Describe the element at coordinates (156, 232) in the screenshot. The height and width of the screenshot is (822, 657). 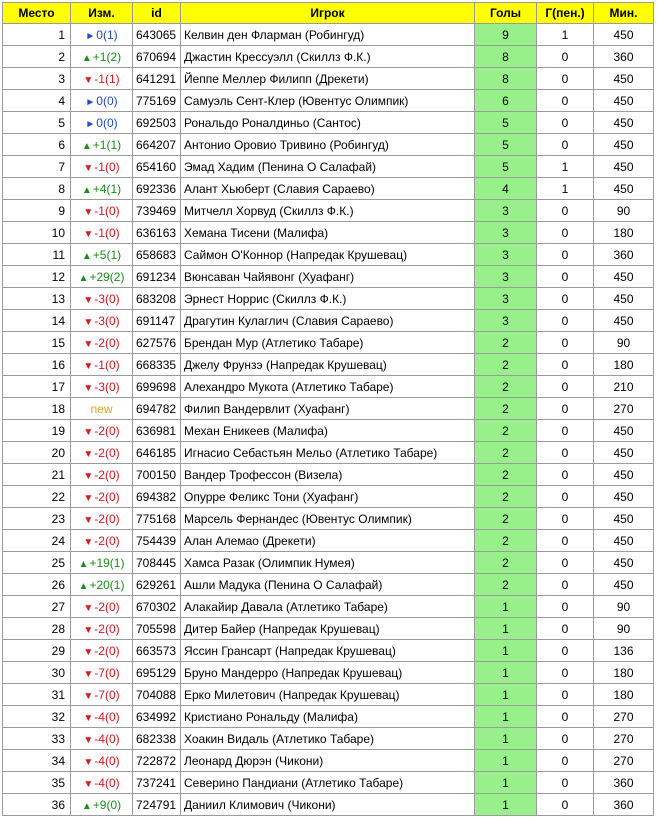
I see `id-cell: 636163` at that location.